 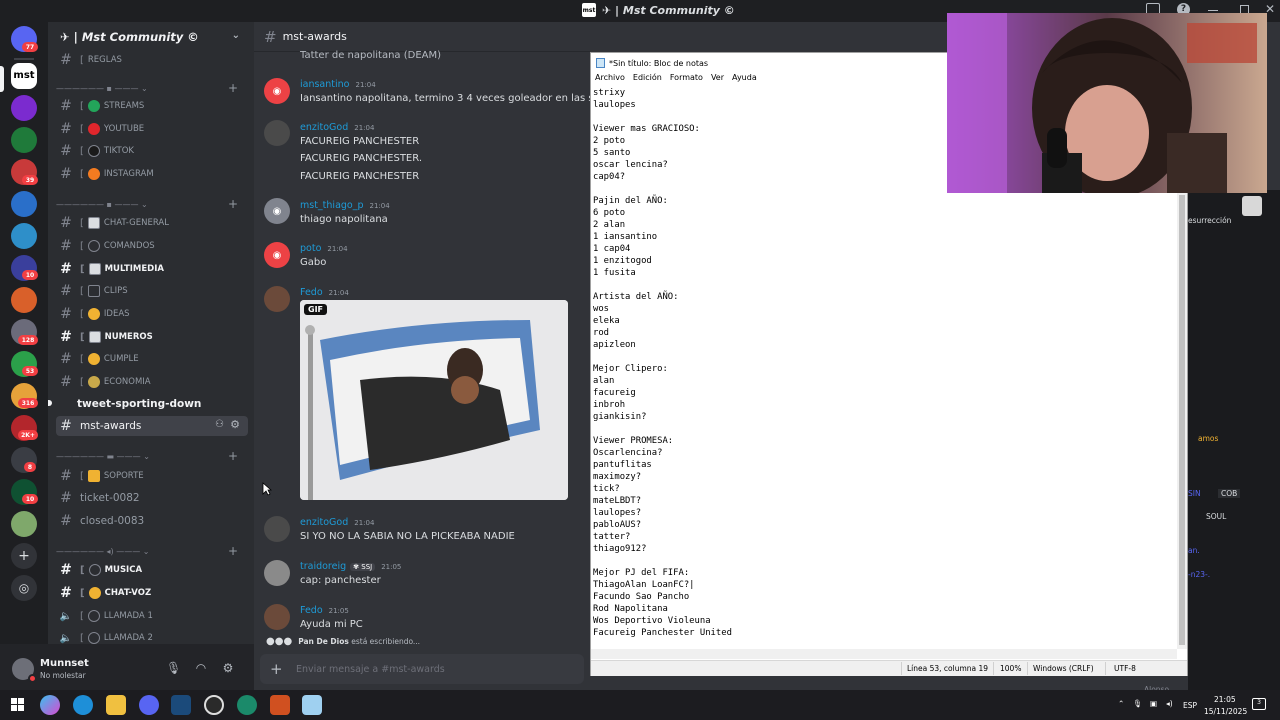 What do you see at coordinates (149, 705) in the screenshot?
I see `discord-icon` at bounding box center [149, 705].